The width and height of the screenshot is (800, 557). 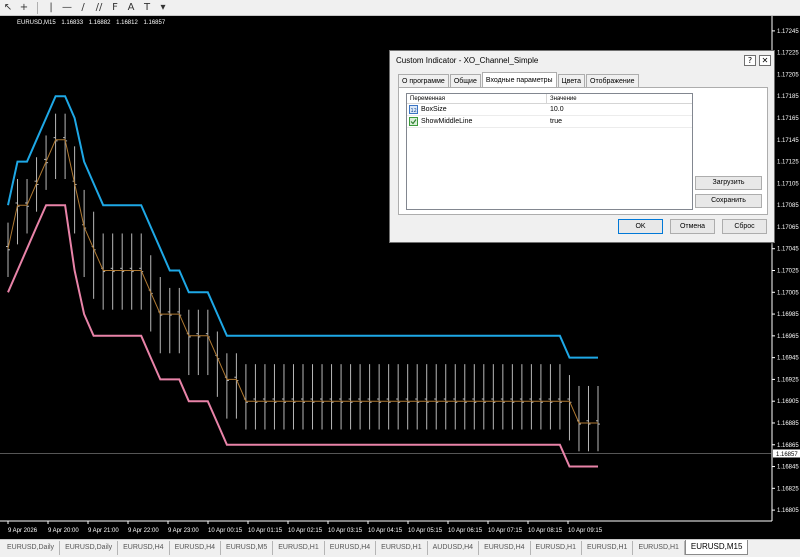 What do you see at coordinates (750, 60) in the screenshot?
I see `help-button: ?` at bounding box center [750, 60].